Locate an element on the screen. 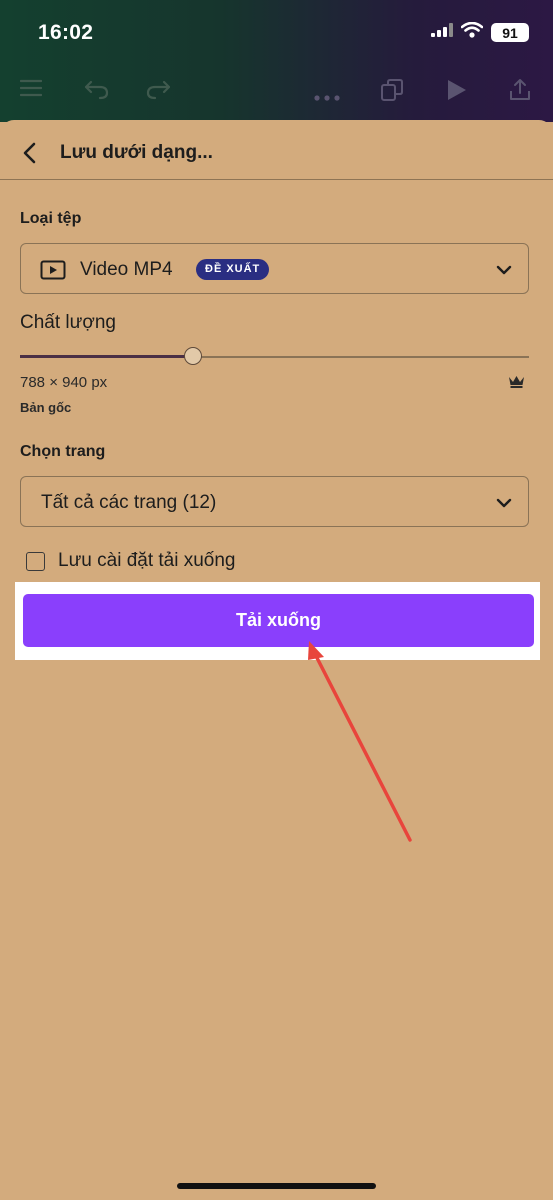 Image resolution: width=553 pixels, height=1200 pixels. pages-icon is located at coordinates (392, 92).